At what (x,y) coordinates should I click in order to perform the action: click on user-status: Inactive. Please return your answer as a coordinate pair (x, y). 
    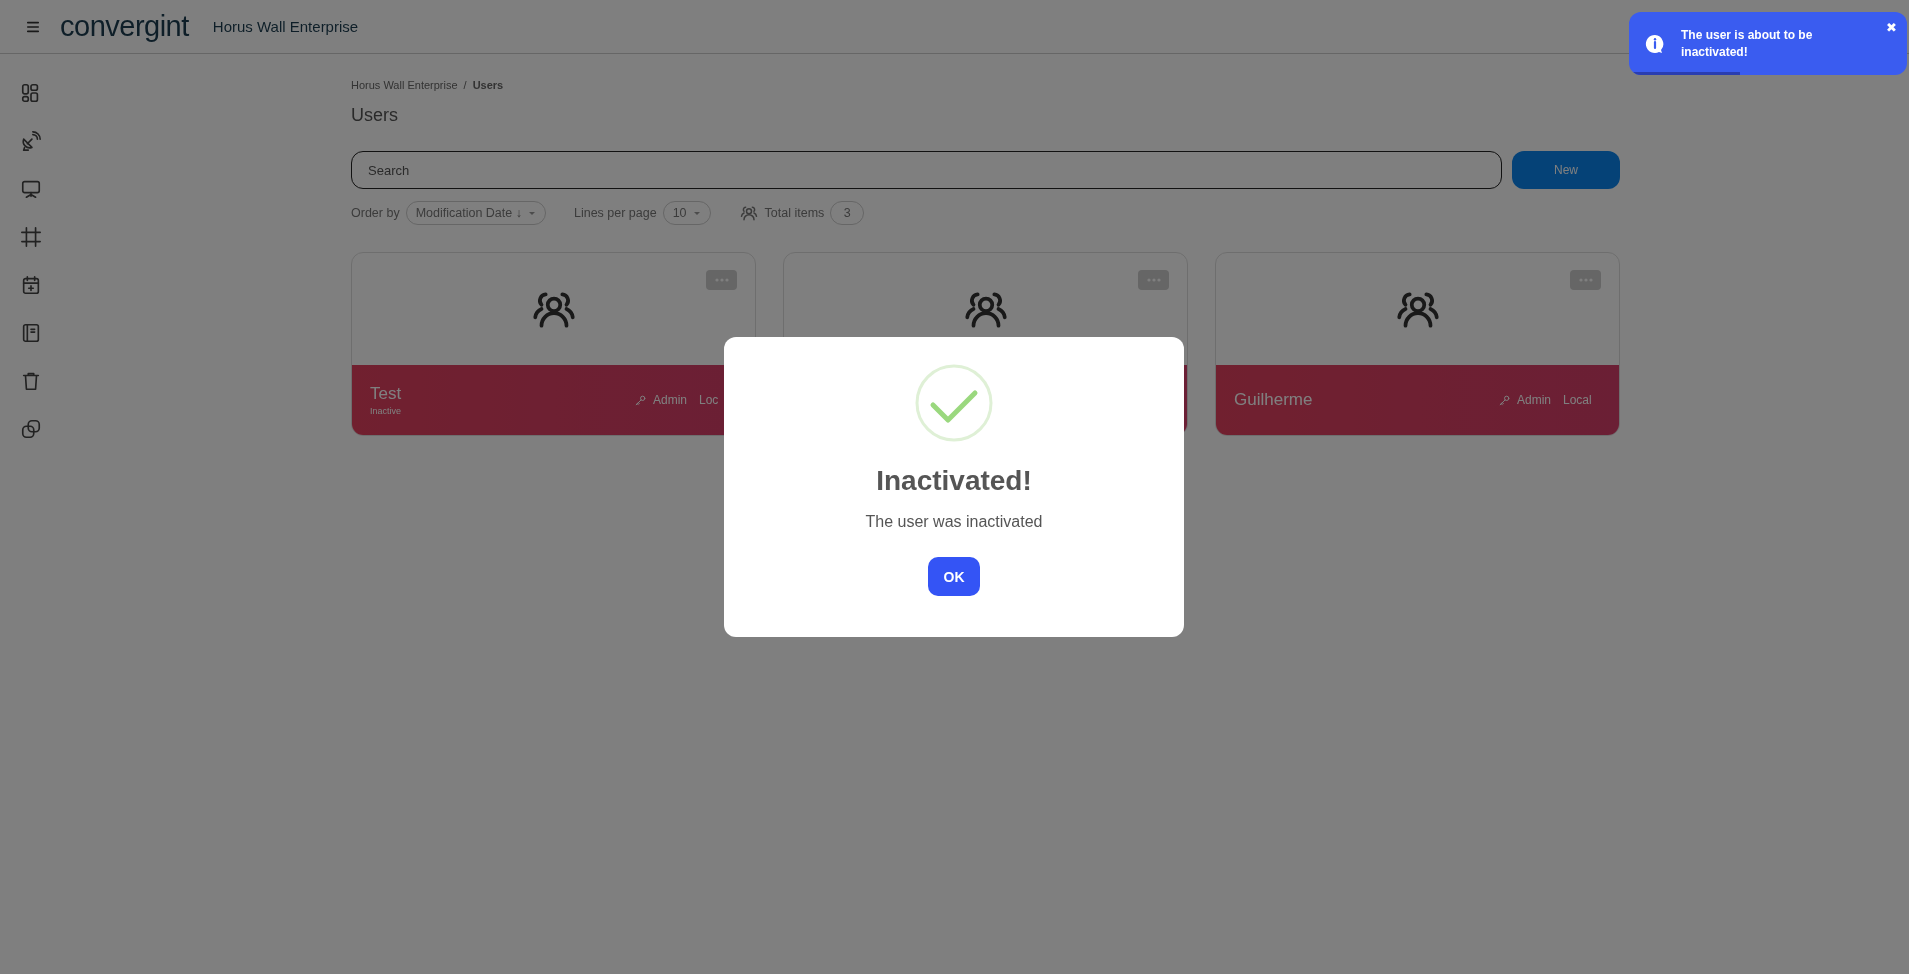
    Looking at the image, I should click on (386, 411).